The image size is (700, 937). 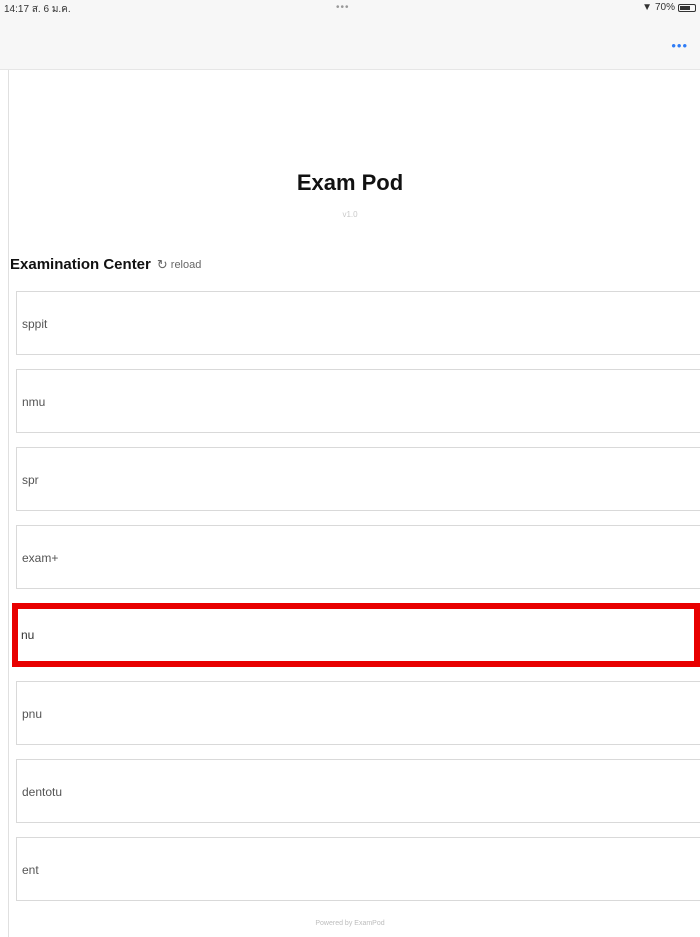 What do you see at coordinates (350, 214) in the screenshot?
I see `page-subtitle: v1.0` at bounding box center [350, 214].